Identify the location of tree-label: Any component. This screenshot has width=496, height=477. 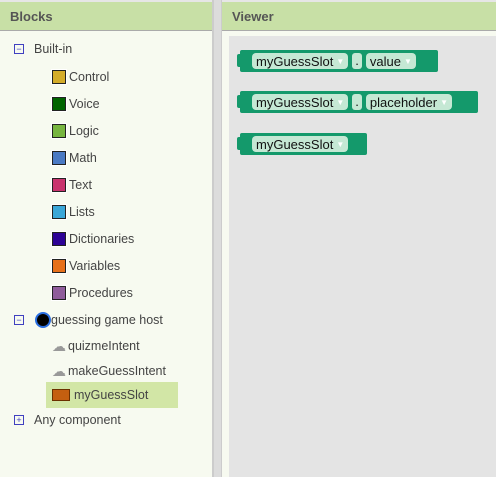
(77, 420).